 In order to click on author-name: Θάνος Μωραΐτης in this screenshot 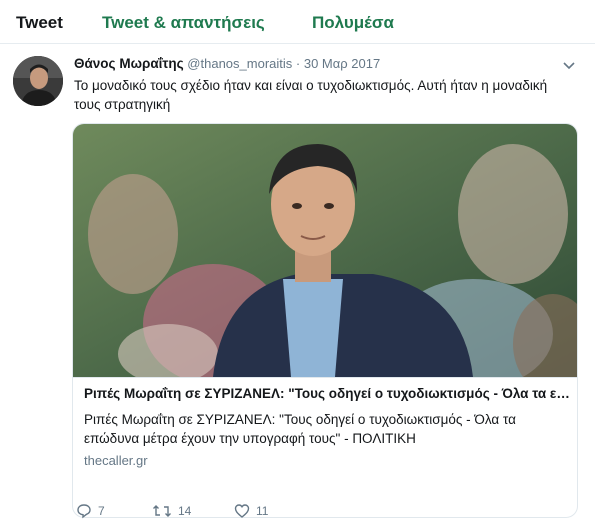, I will do `click(129, 63)`.